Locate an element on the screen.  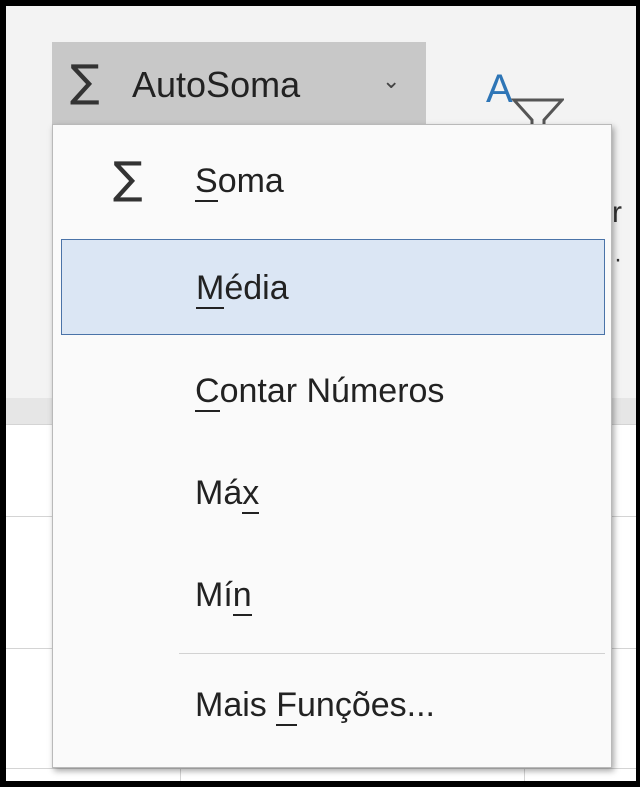
ribbon-cut-text: r is located at coordinates (617, 212).